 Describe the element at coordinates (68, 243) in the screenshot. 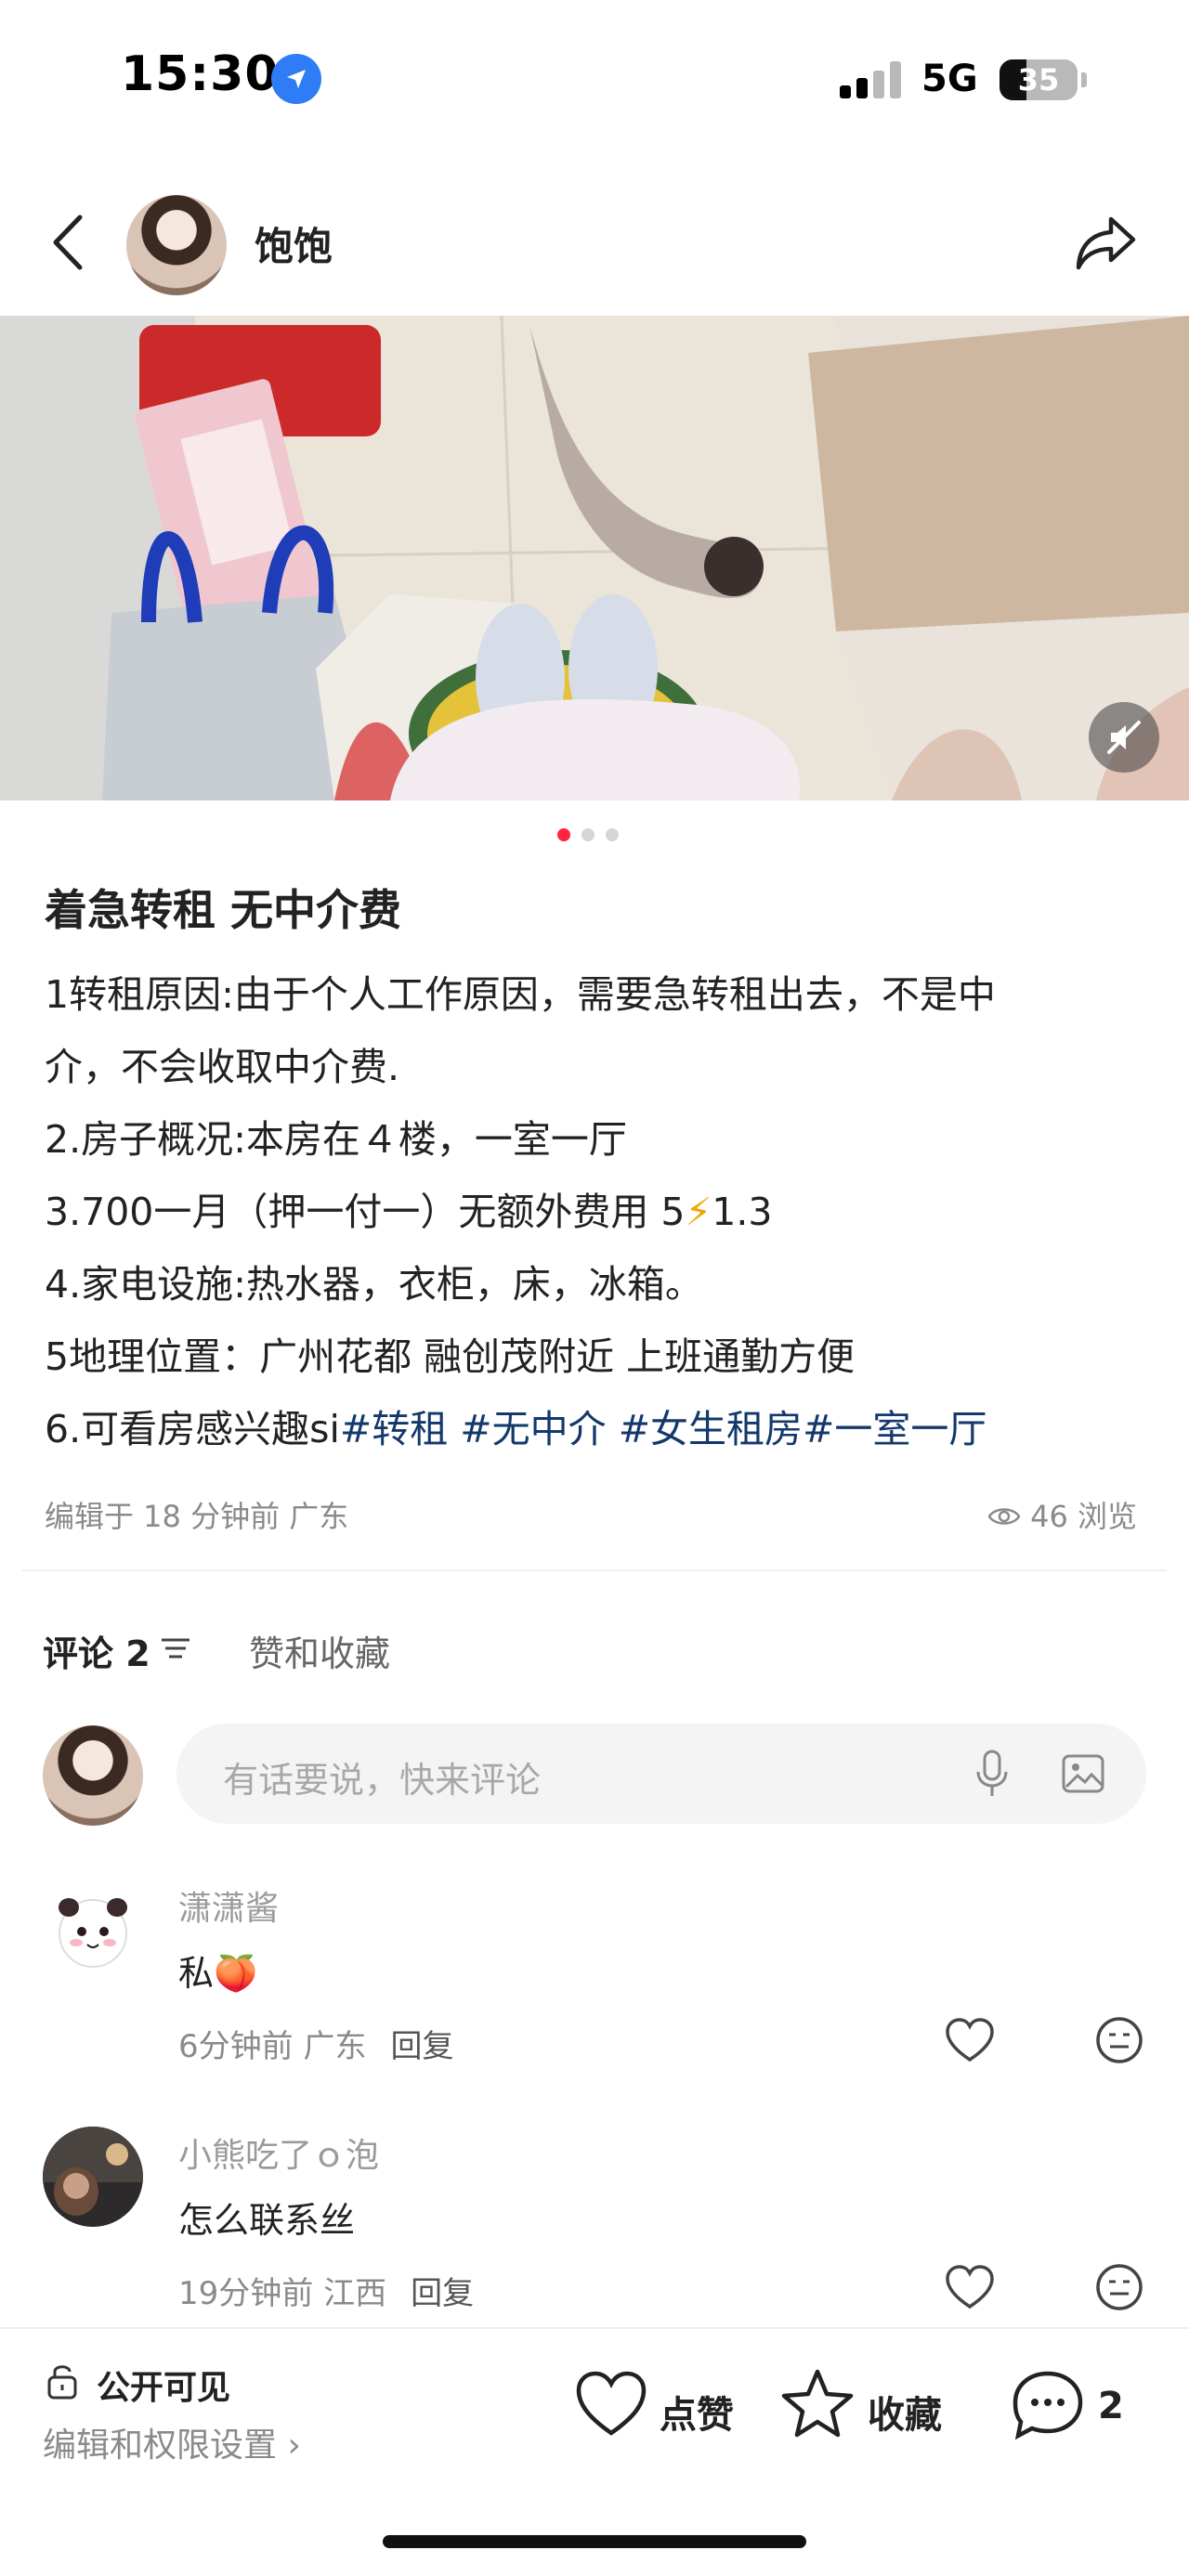

I see `back-icon` at that location.